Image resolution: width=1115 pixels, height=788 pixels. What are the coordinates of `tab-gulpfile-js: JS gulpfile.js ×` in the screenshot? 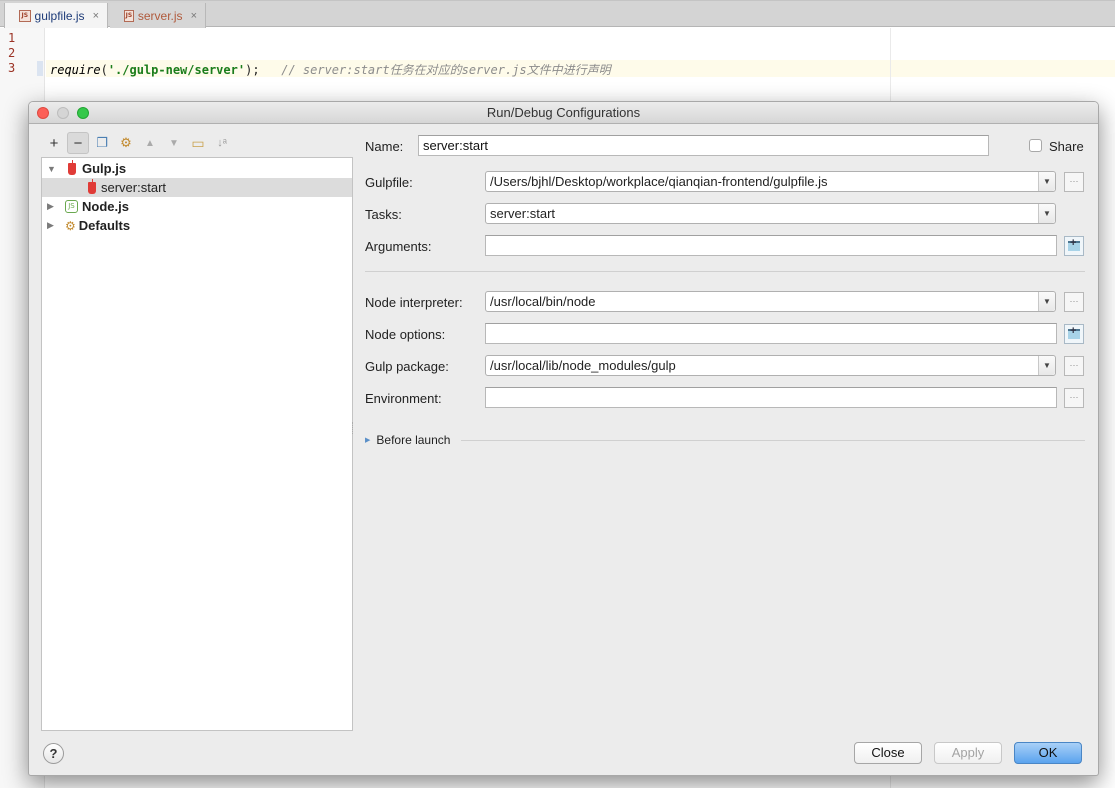 It's located at (56, 15).